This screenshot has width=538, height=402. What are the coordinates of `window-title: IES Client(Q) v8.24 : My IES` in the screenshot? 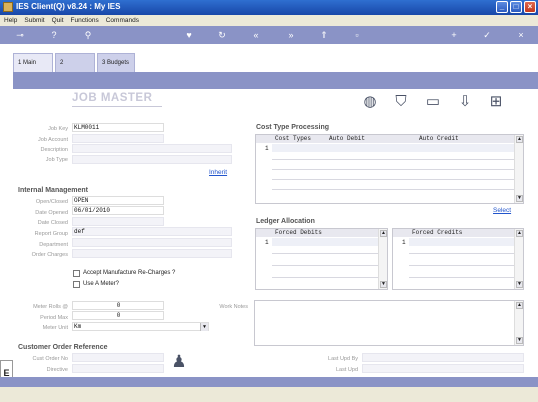 It's located at (68, 6).